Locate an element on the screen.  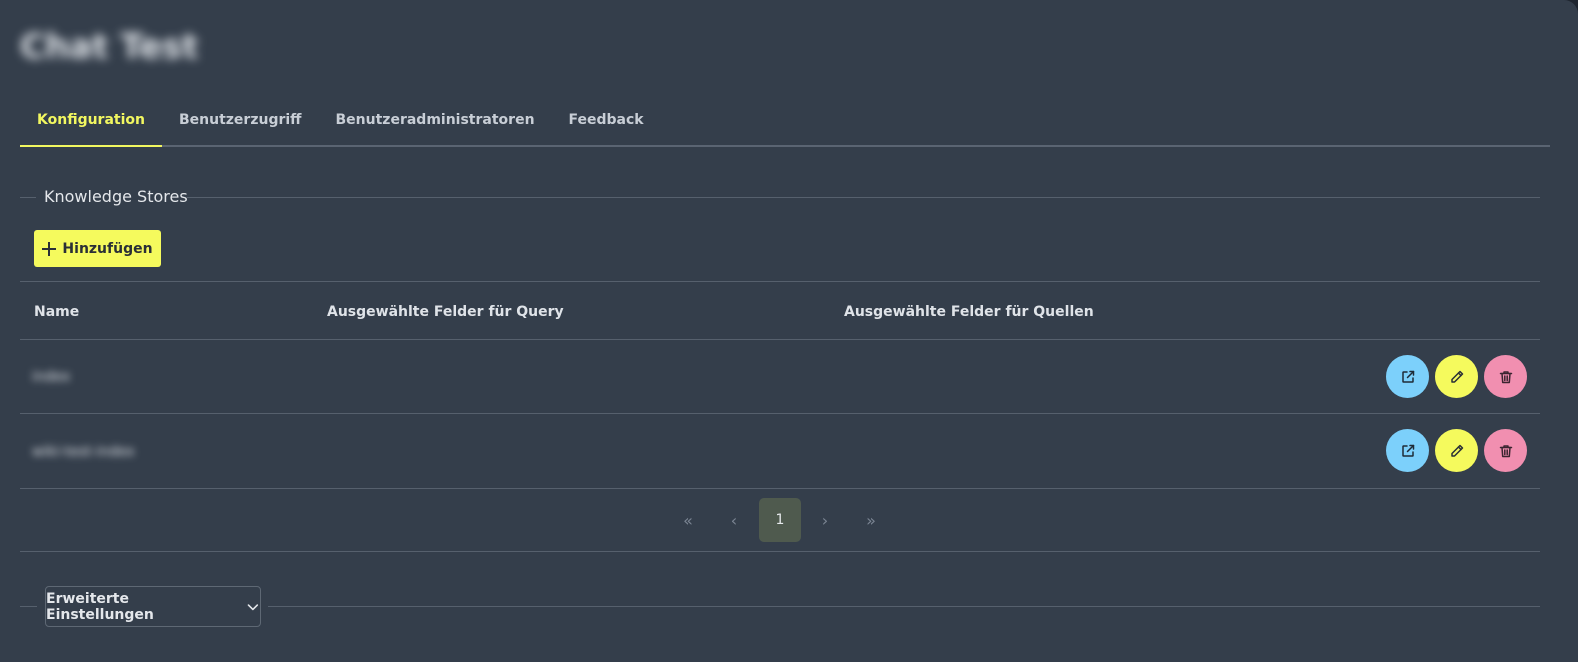
pagination-next-button: › is located at coordinates (825, 520).